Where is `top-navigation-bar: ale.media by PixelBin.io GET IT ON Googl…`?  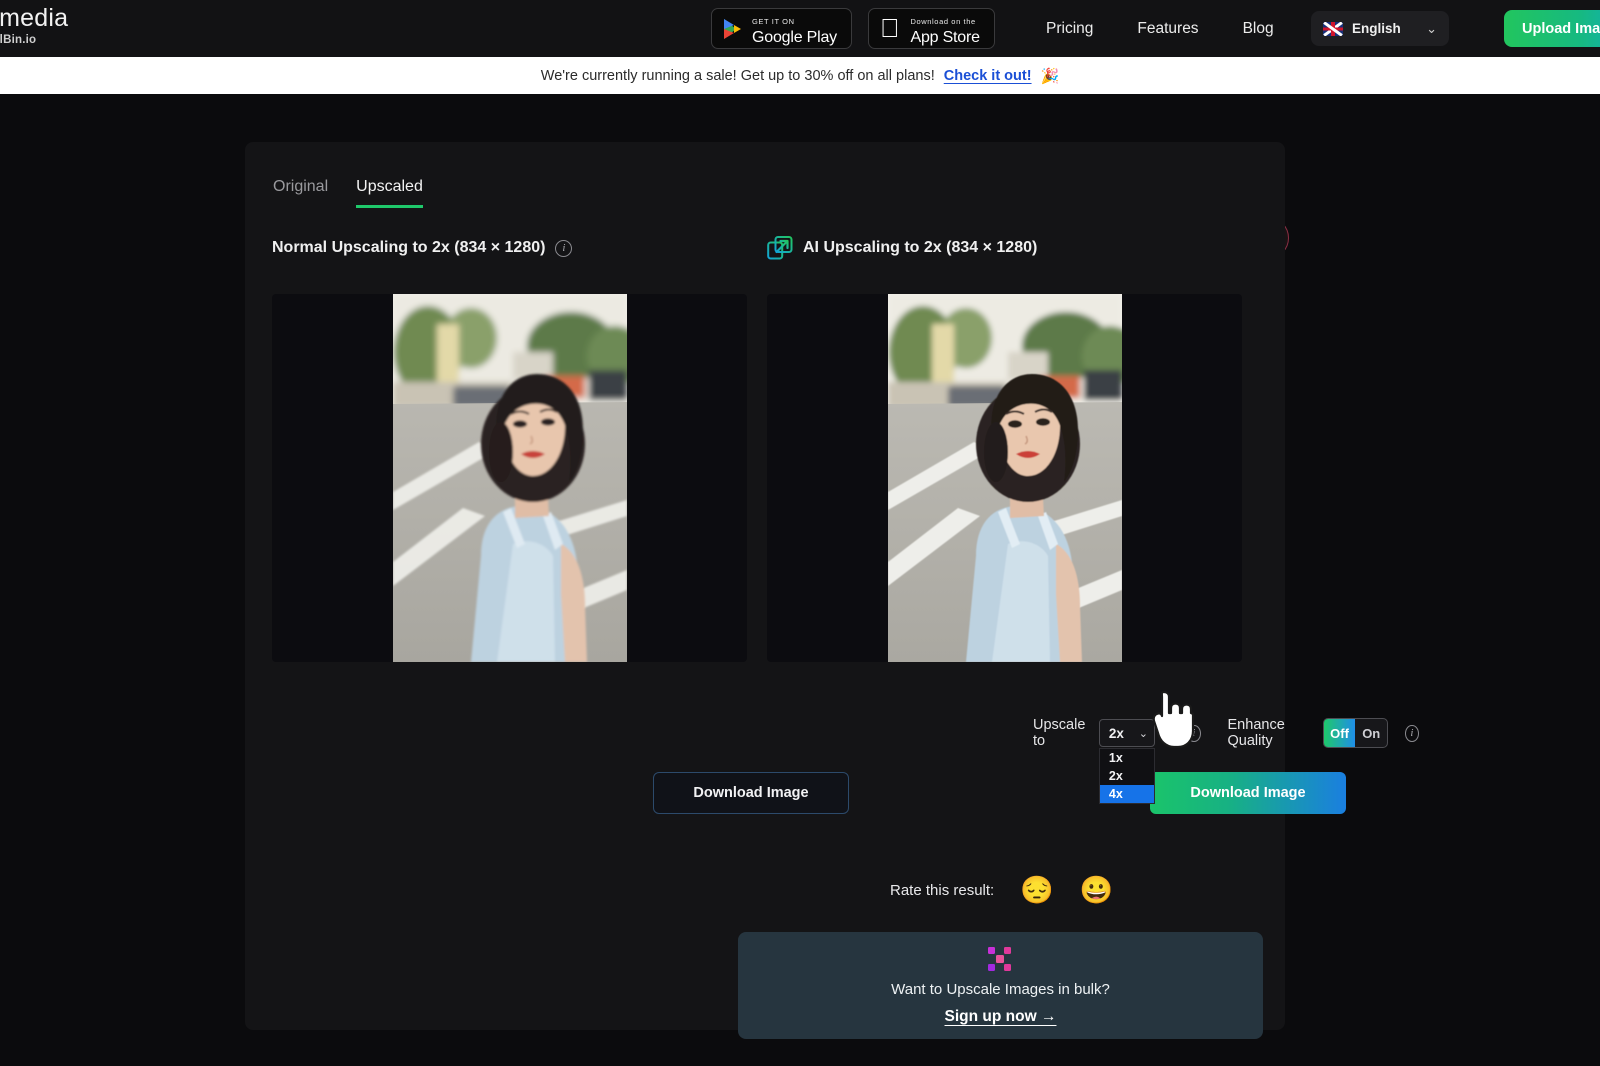
top-navigation-bar: ale.media by PixelBin.io GET IT ON Googl… is located at coordinates (800, 28).